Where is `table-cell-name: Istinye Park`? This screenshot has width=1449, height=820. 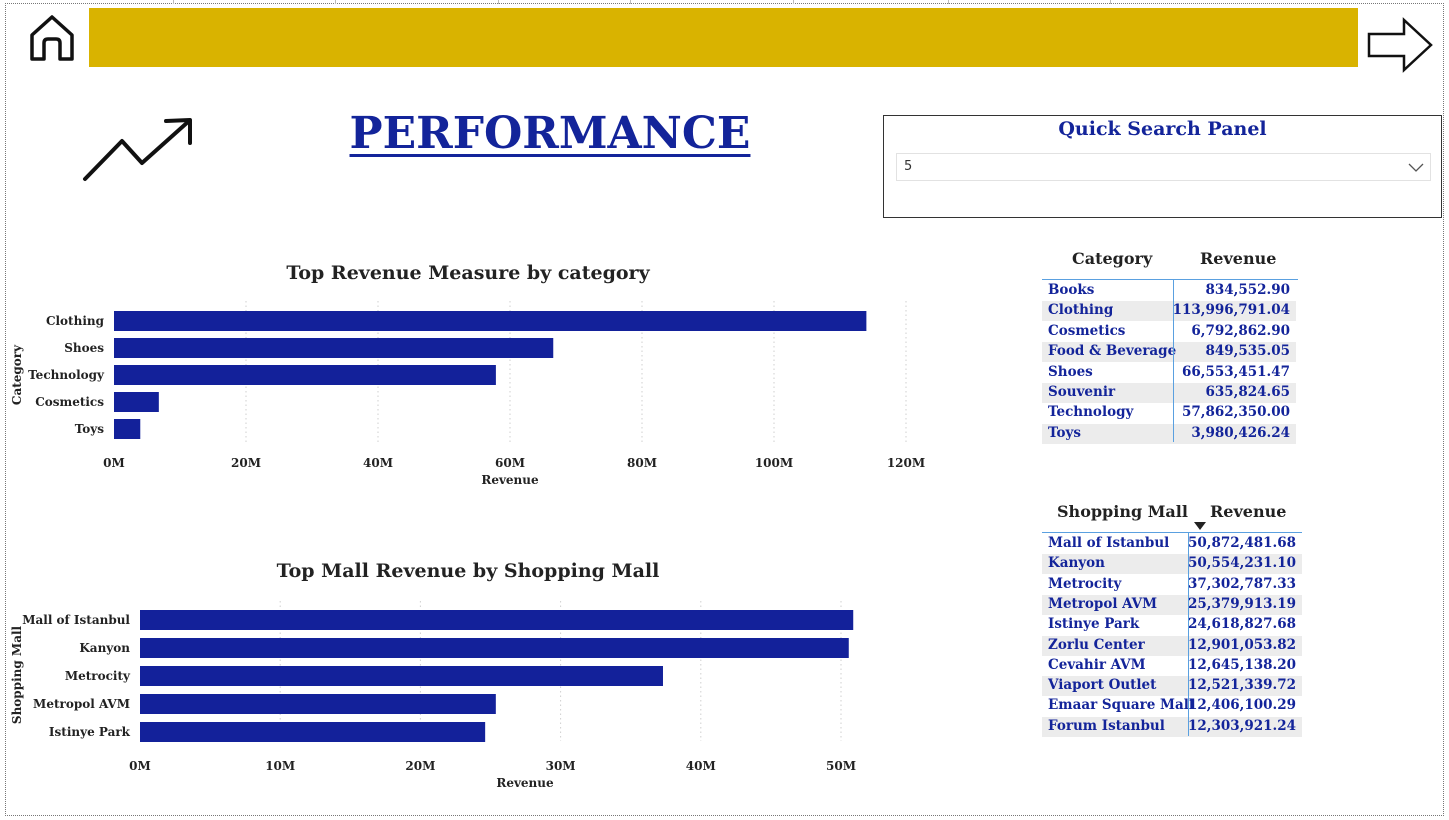 table-cell-name: Istinye Park is located at coordinates (1094, 624).